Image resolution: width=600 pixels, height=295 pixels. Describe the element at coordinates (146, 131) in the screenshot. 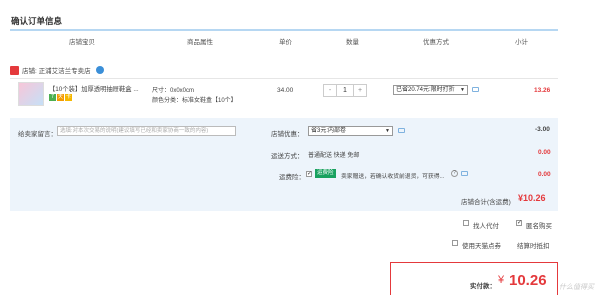

I see `message-input: 选填:对本次交易的说明(建议填写已经和卖家协商一致的内容)` at that location.